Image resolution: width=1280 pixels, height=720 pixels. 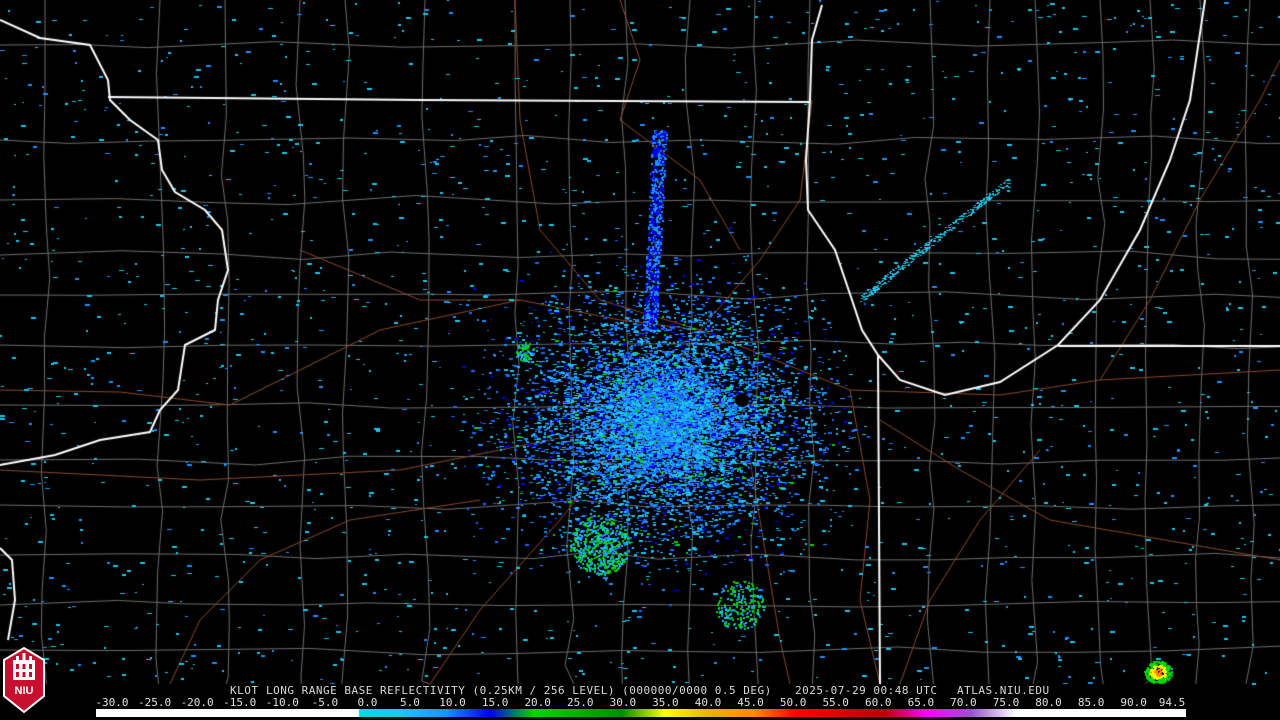 I want to click on colorbar-tick-label: 65.0, so click(x=921, y=702).